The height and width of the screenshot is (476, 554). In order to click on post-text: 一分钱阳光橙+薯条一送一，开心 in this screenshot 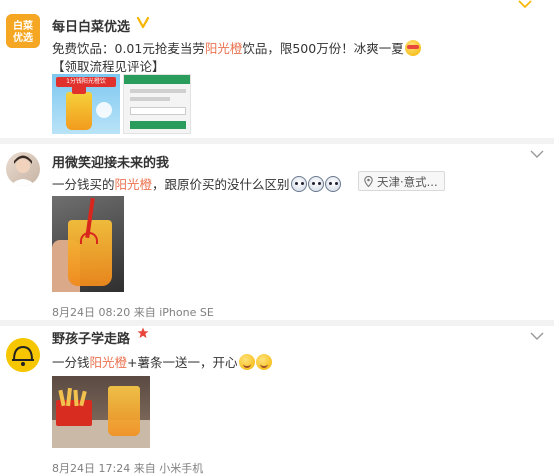, I will do `click(162, 361)`.